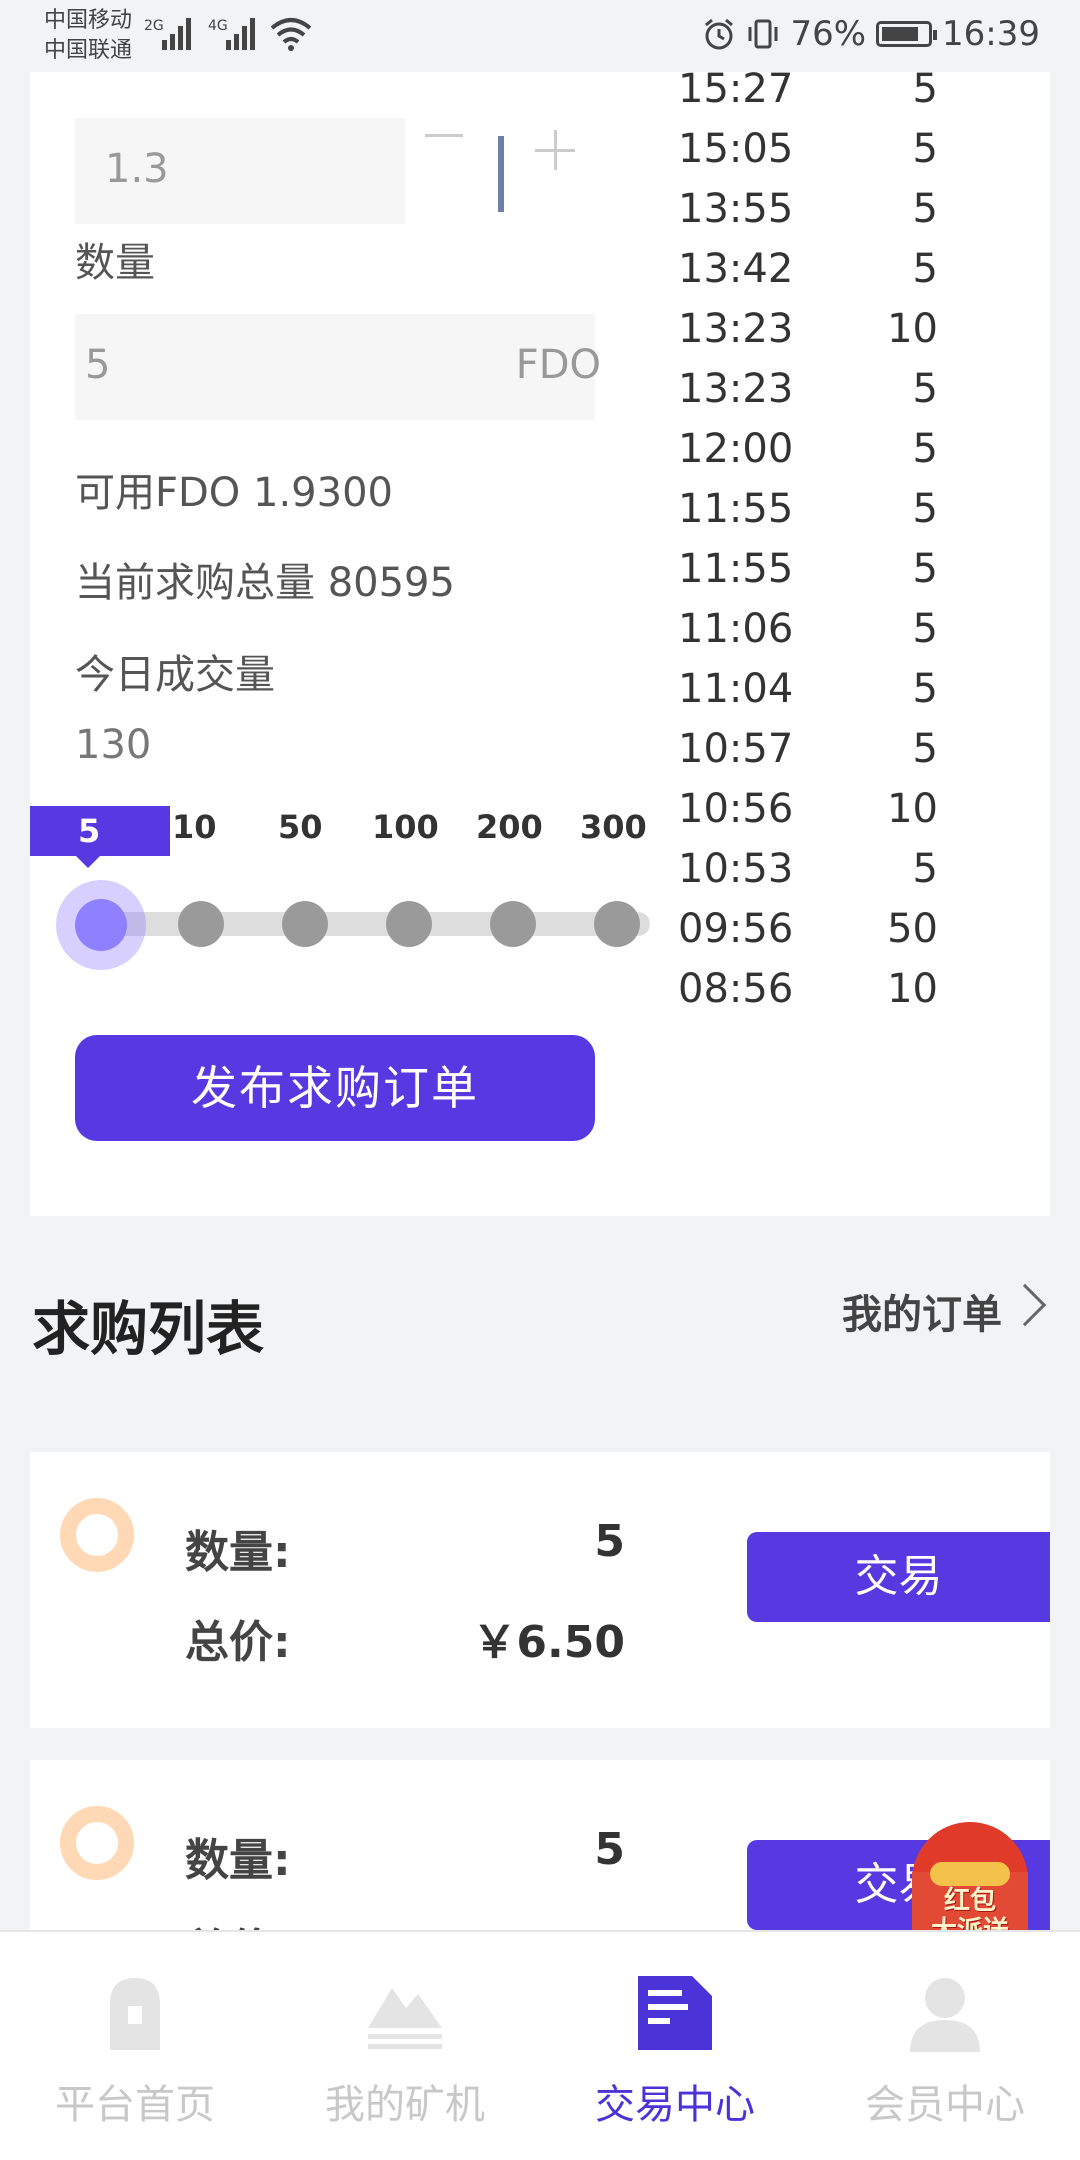 The height and width of the screenshot is (2160, 1080). Describe the element at coordinates (945, 2015) in the screenshot. I see `user-icon` at that location.